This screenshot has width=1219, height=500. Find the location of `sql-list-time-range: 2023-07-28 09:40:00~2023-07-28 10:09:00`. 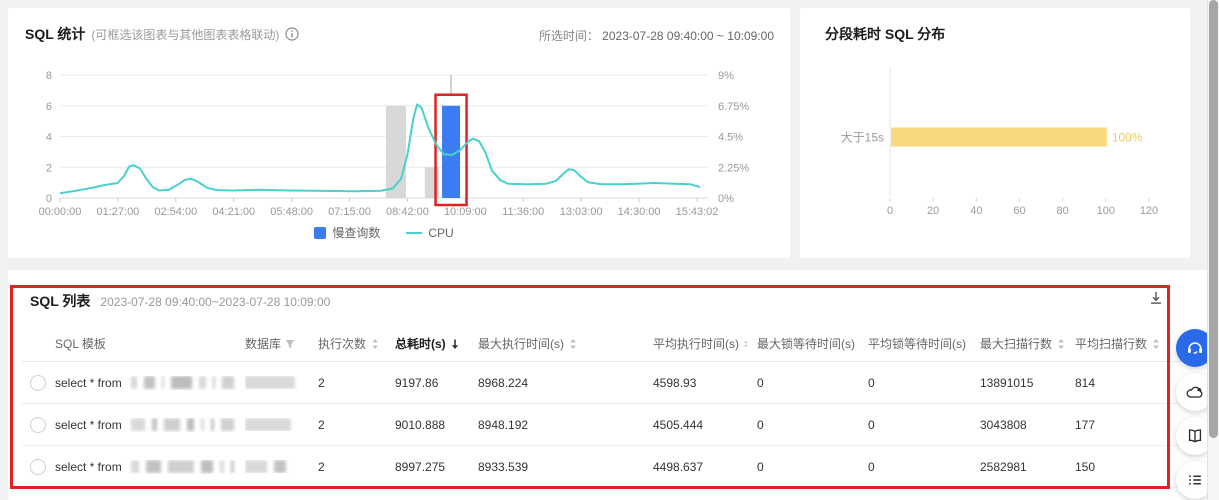

sql-list-time-range: 2023-07-28 09:40:00~2023-07-28 10:09:00 is located at coordinates (215, 302).